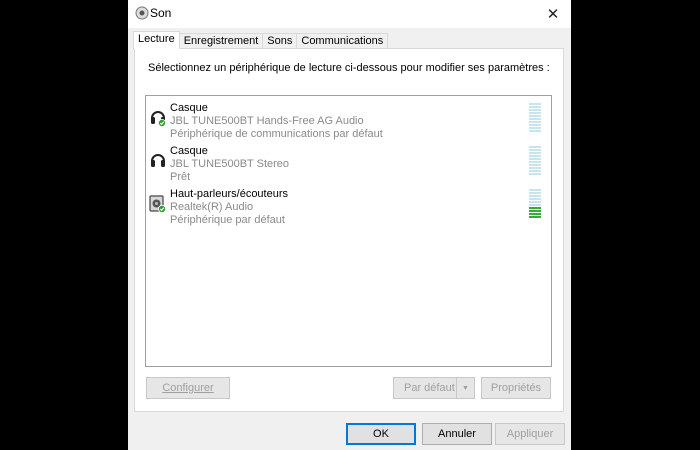 Image resolution: width=700 pixels, height=450 pixels. Describe the element at coordinates (227, 220) in the screenshot. I see `device-status: Périphérique par défaut` at that location.